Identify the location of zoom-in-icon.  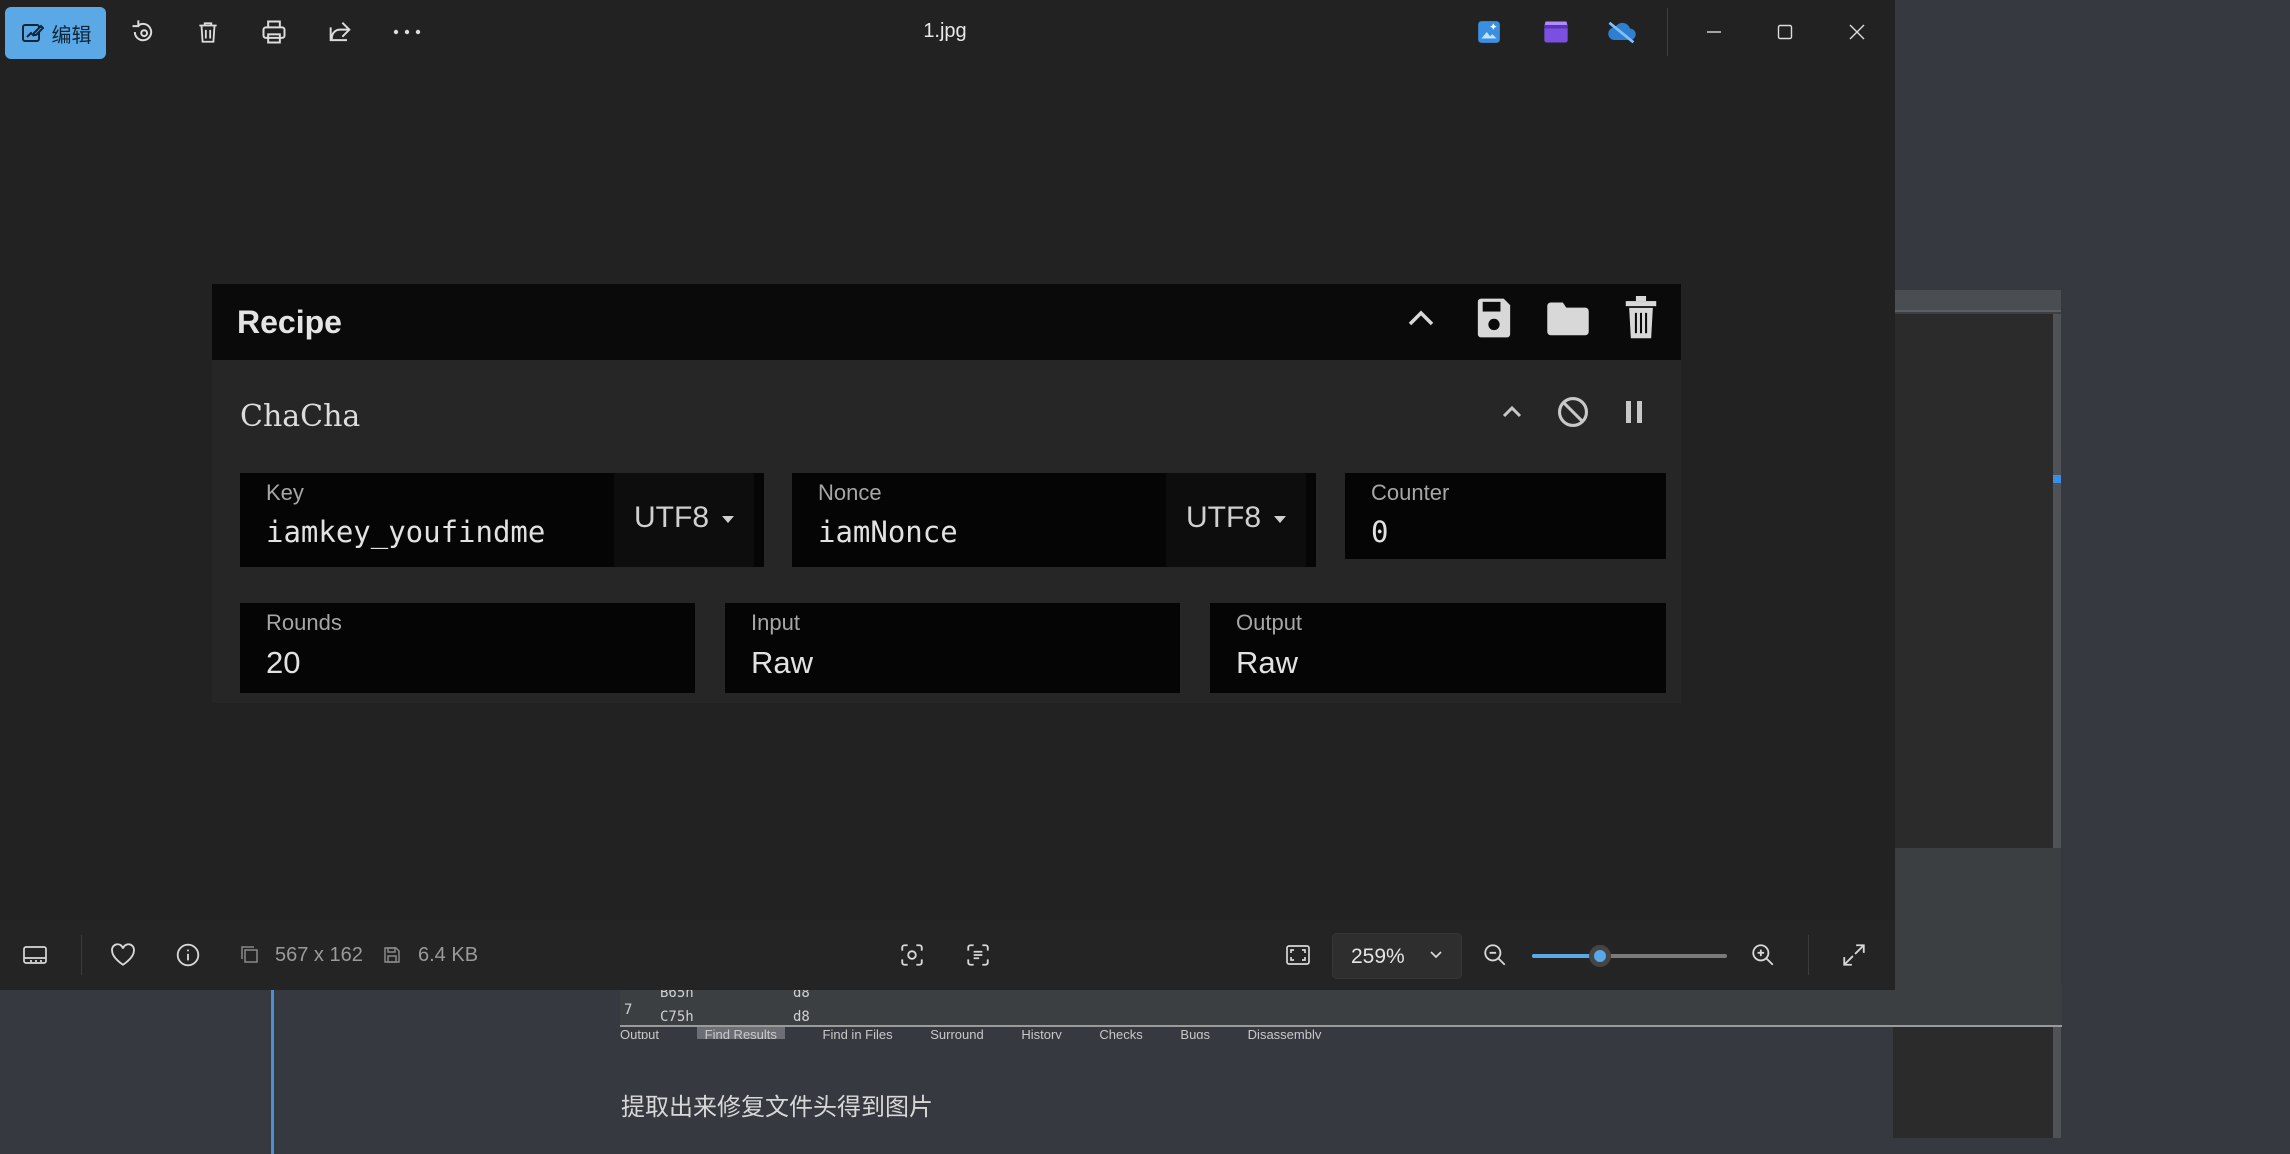
(1763, 955).